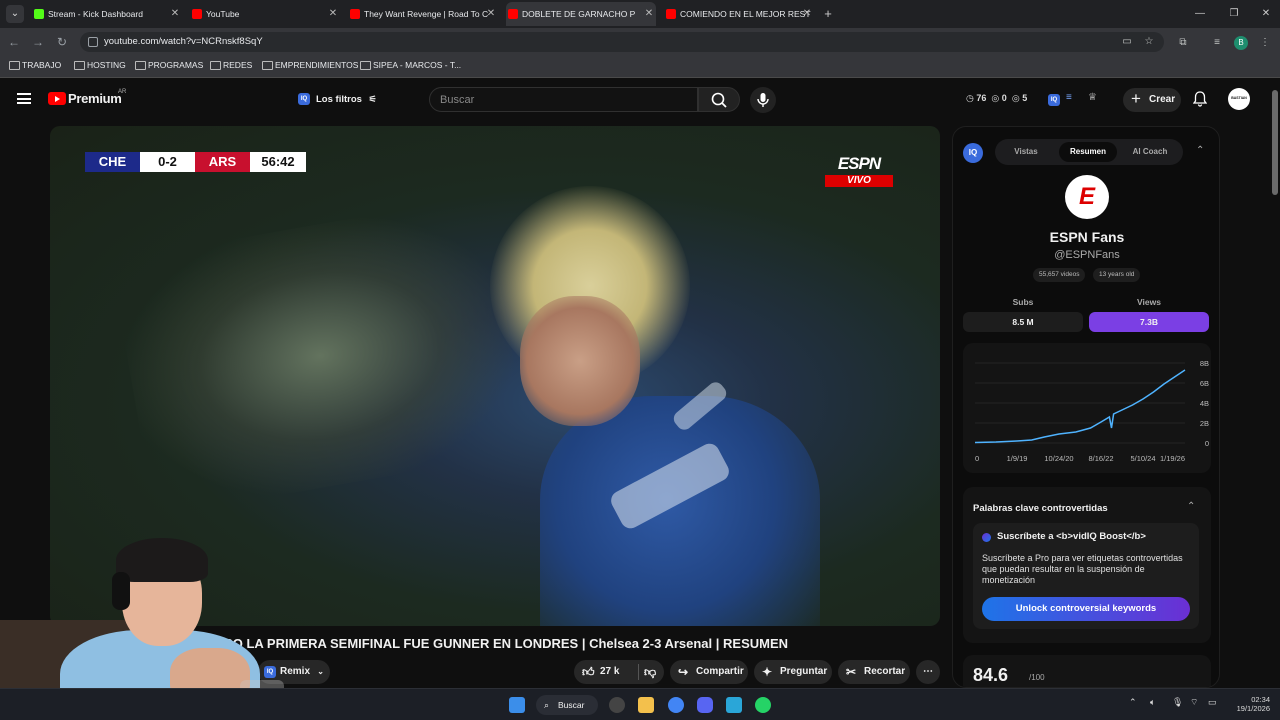 This screenshot has width=1280, height=720. I want to click on battery-icon: ▭, so click(1212, 702).